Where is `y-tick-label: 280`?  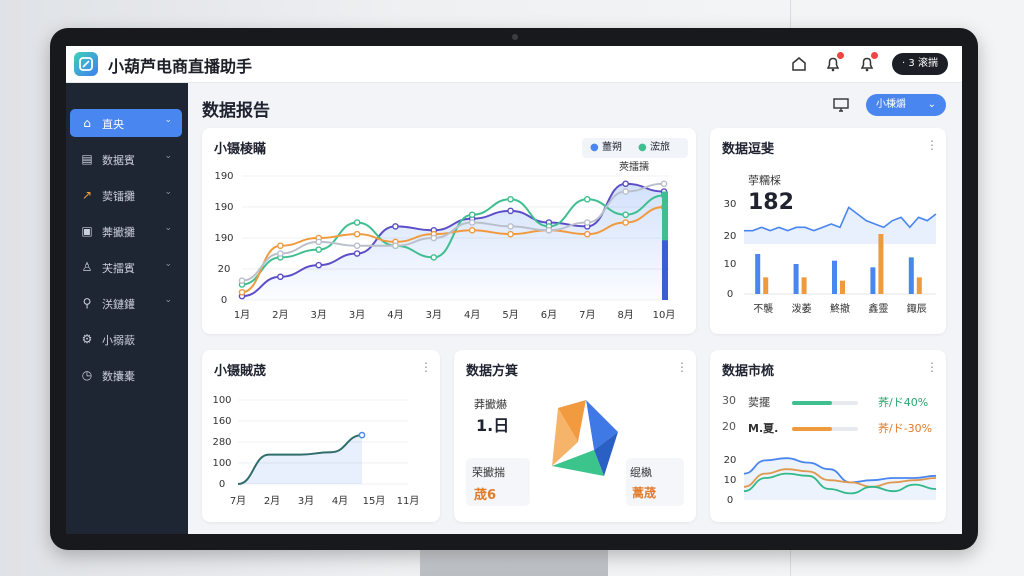 y-tick-label: 280 is located at coordinates (221, 442).